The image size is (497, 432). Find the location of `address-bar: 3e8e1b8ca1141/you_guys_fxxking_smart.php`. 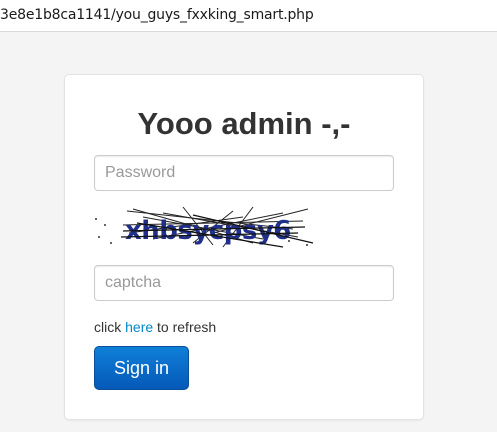

address-bar: 3e8e1b8ca1141/you_guys_fxxking_smart.php is located at coordinates (248, 16).